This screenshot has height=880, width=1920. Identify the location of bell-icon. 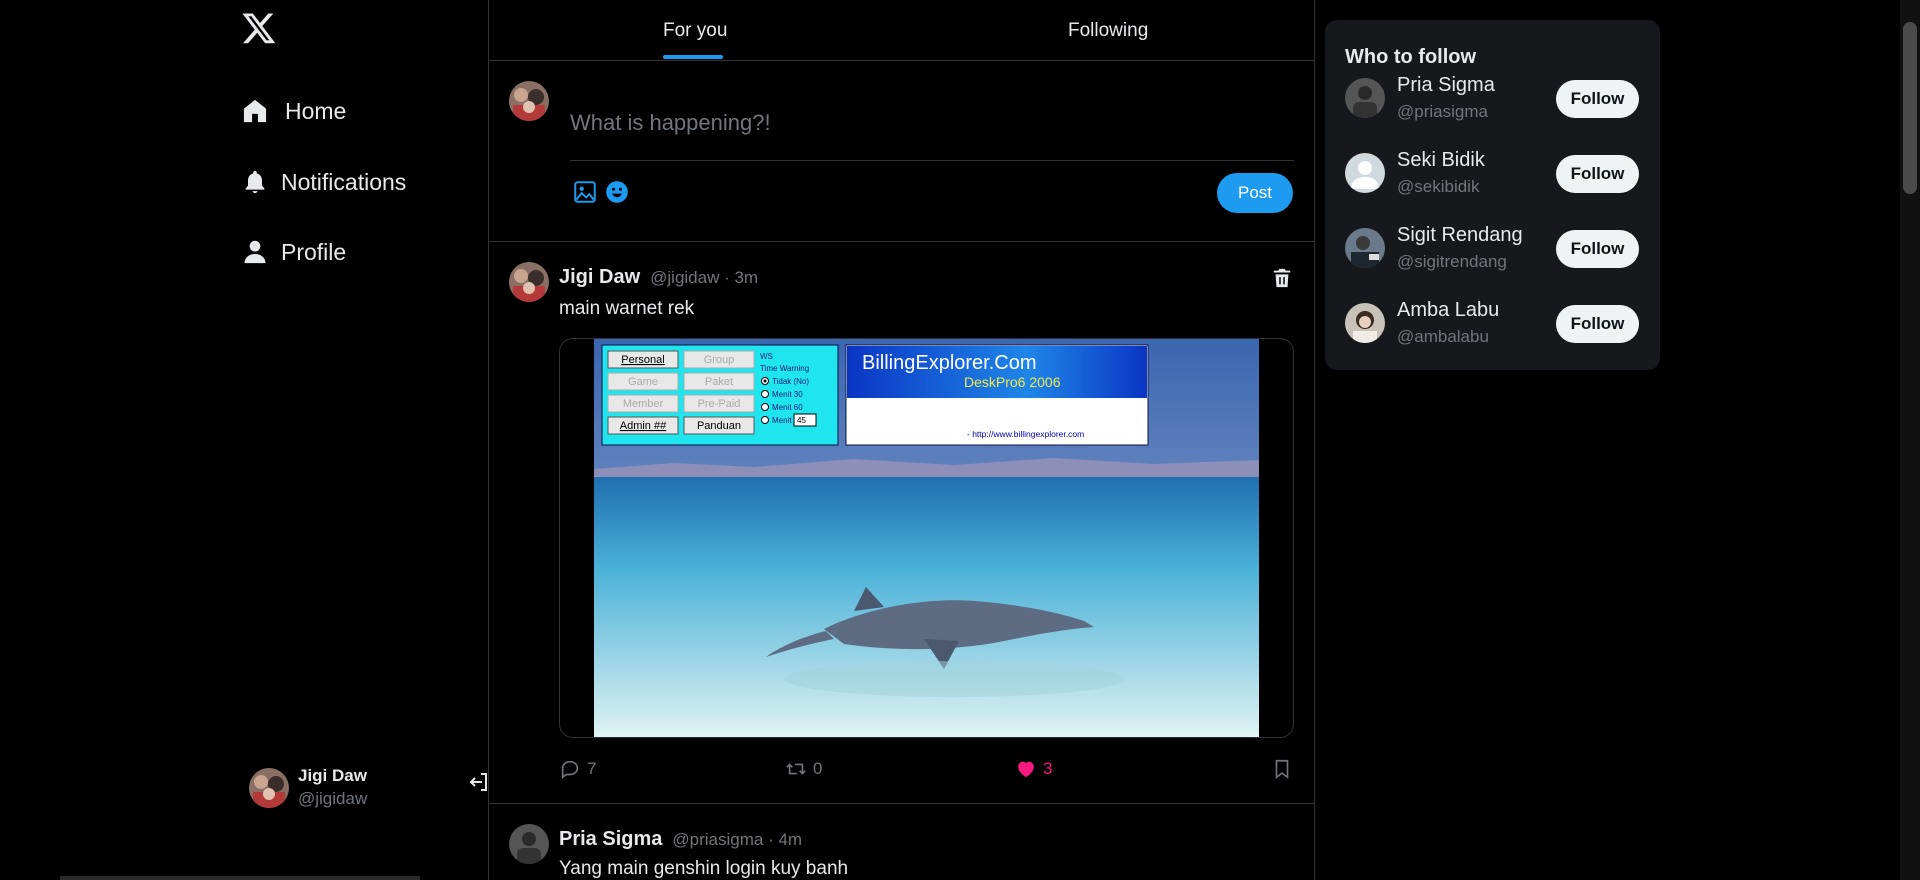
(255, 182).